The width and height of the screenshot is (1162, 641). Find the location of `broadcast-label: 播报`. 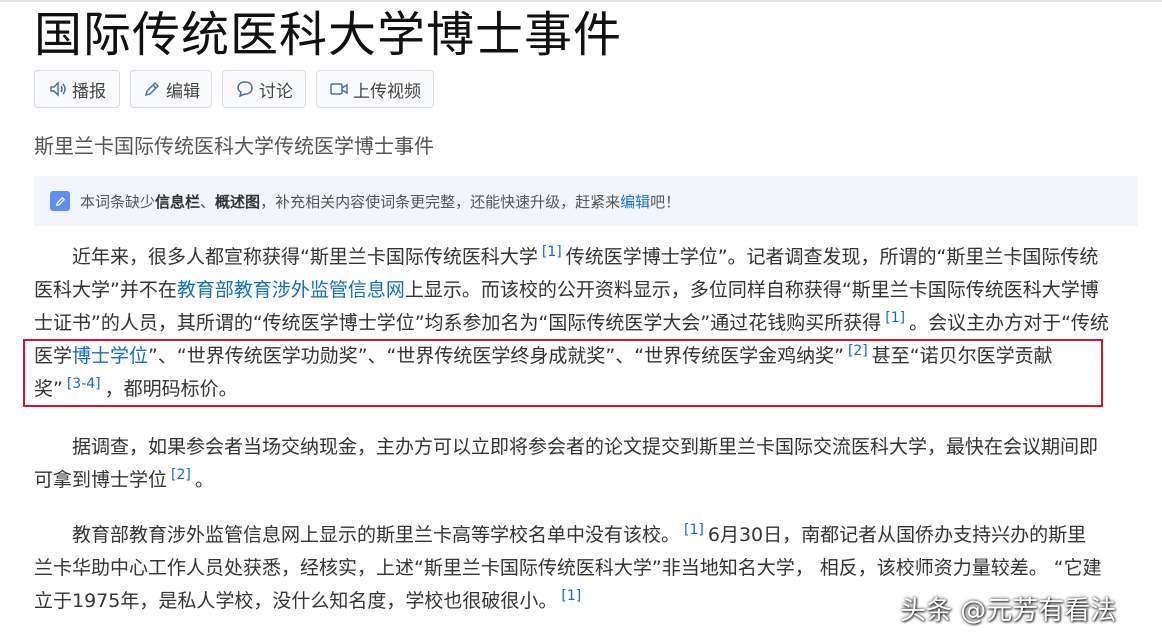

broadcast-label: 播报 is located at coordinates (89, 91).